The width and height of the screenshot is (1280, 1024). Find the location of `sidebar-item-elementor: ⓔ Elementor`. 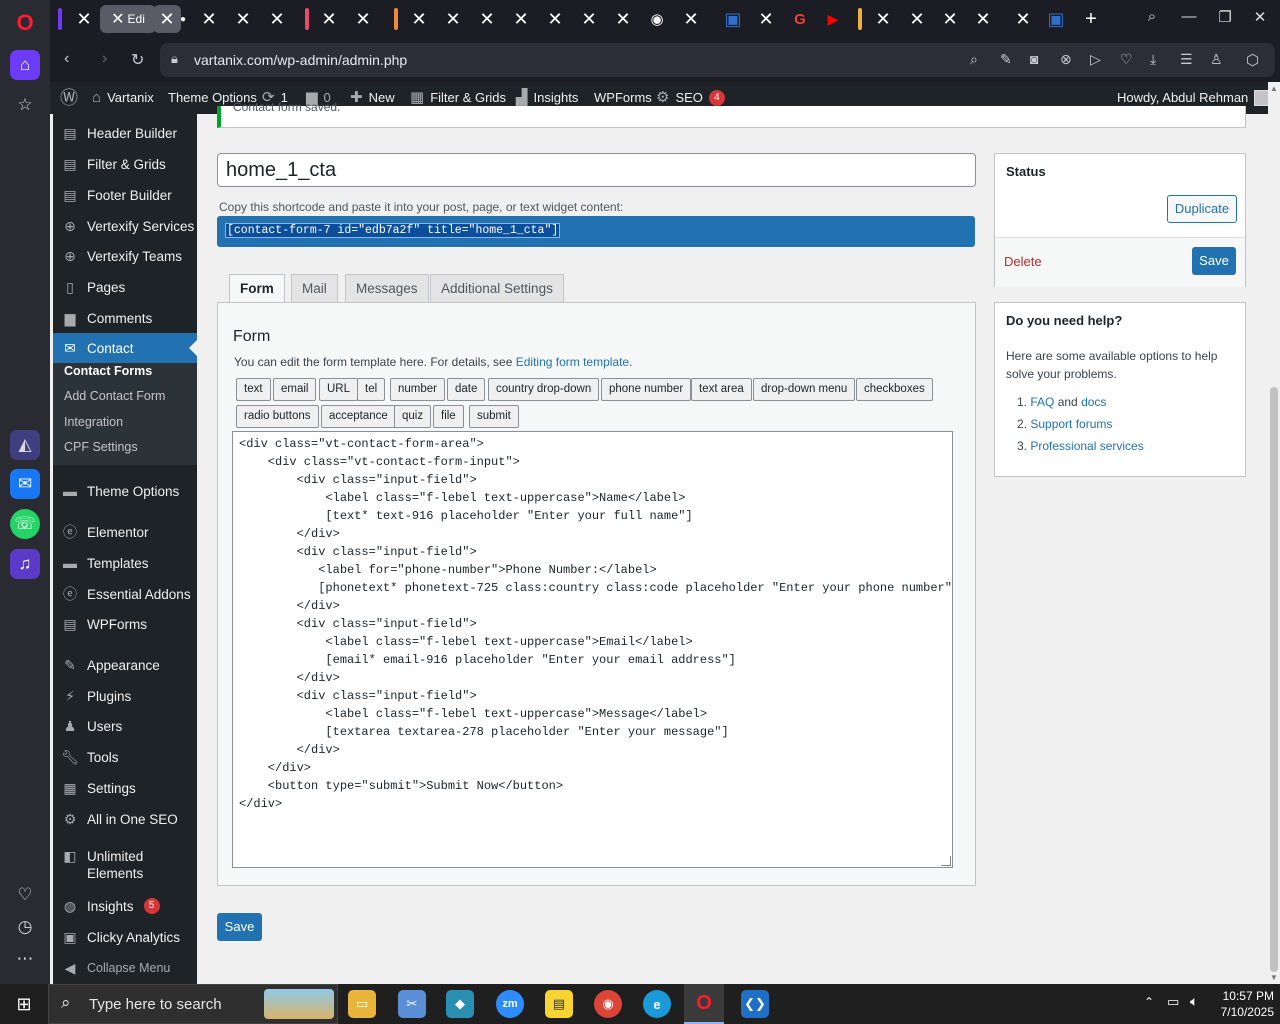

sidebar-item-elementor: ⓔ Elementor is located at coordinates (125, 532).